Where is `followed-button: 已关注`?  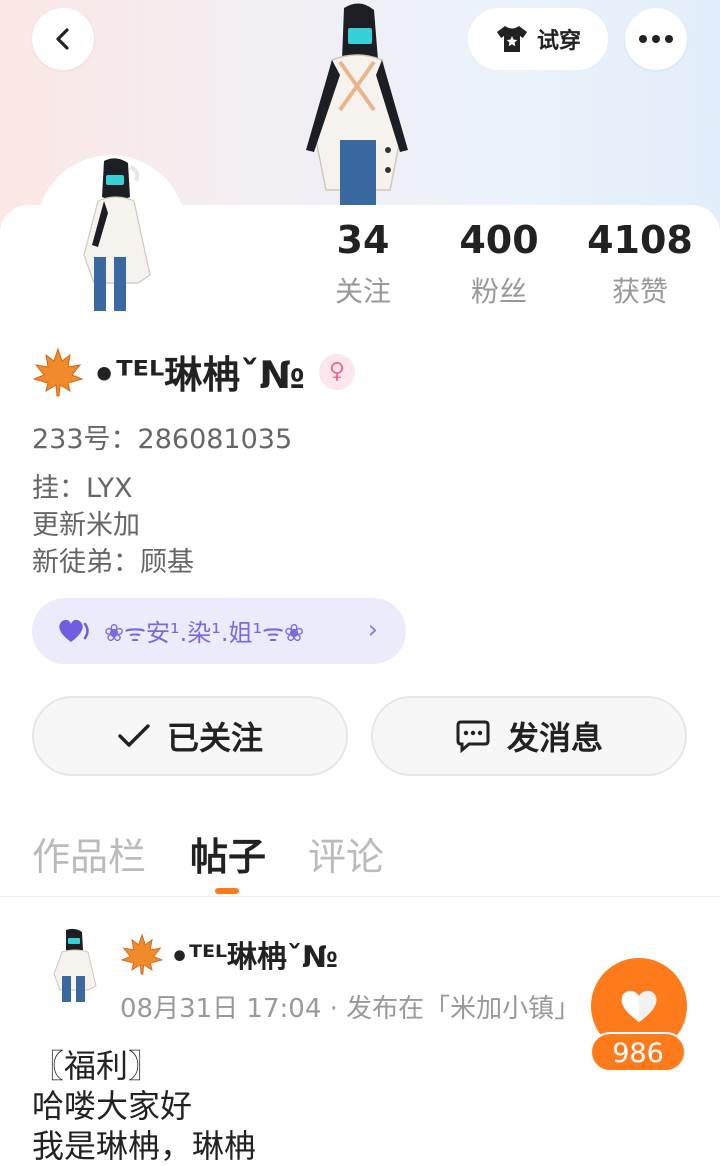
followed-button: 已关注 is located at coordinates (190, 736).